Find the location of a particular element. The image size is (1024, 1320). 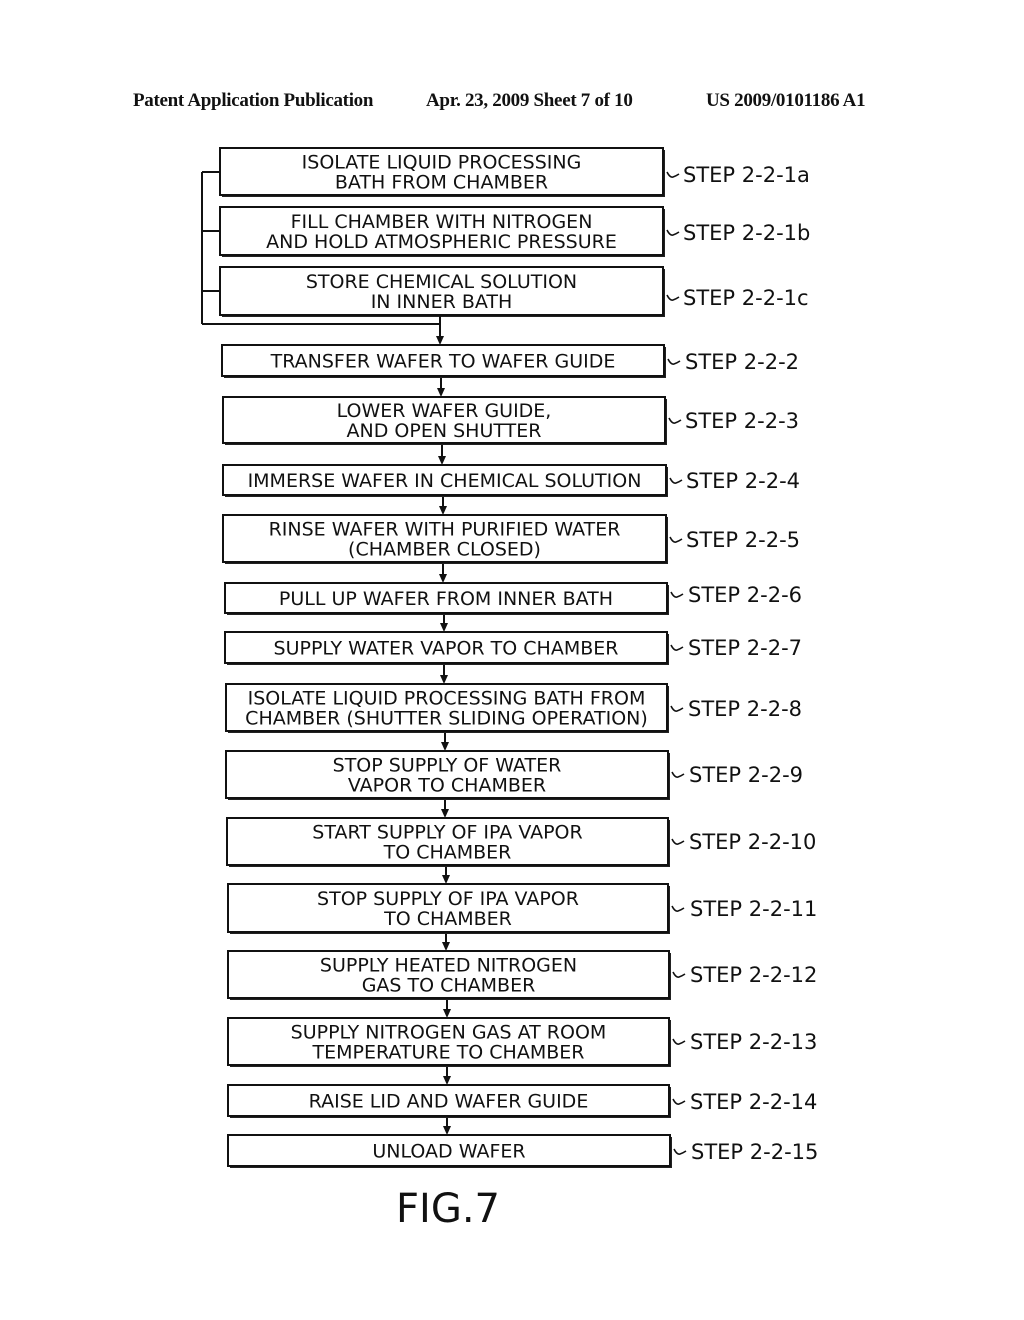

step-label: STEP 2-2-14 is located at coordinates (753, 1102).